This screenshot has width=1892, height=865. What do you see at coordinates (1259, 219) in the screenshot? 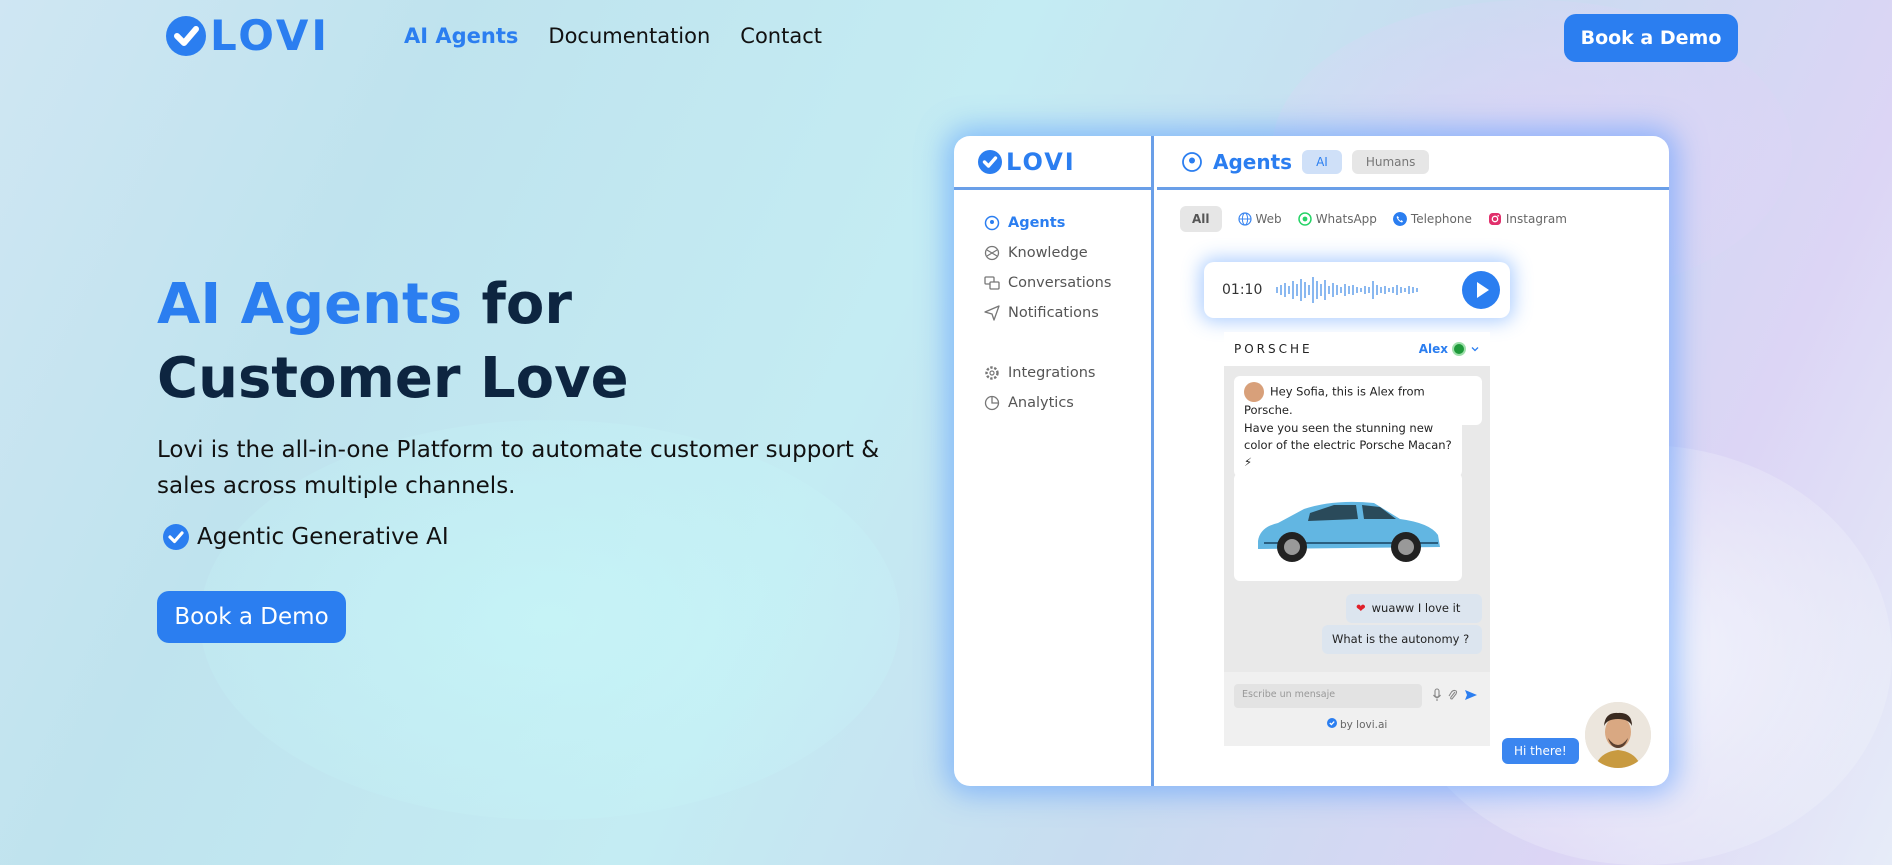
I see `channel-filter-web: Web` at bounding box center [1259, 219].